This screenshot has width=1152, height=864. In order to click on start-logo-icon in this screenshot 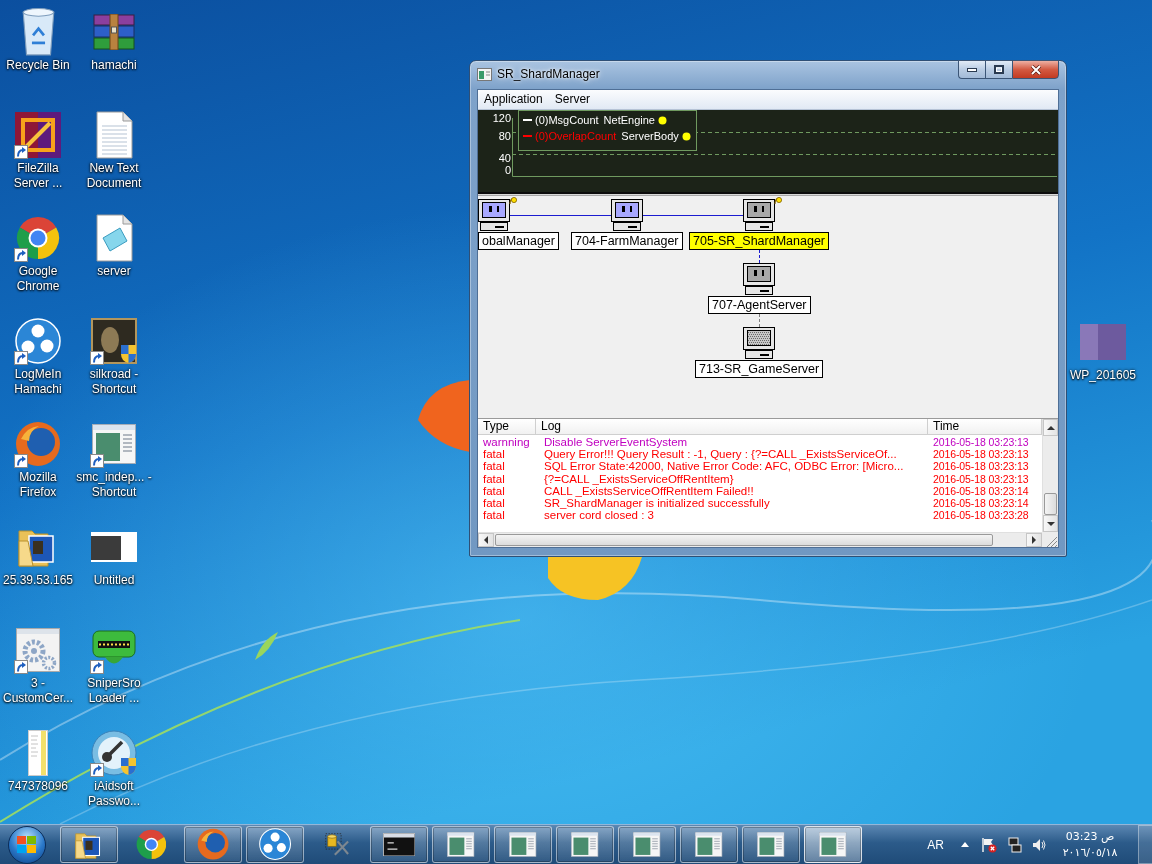, I will do `click(27, 844)`.